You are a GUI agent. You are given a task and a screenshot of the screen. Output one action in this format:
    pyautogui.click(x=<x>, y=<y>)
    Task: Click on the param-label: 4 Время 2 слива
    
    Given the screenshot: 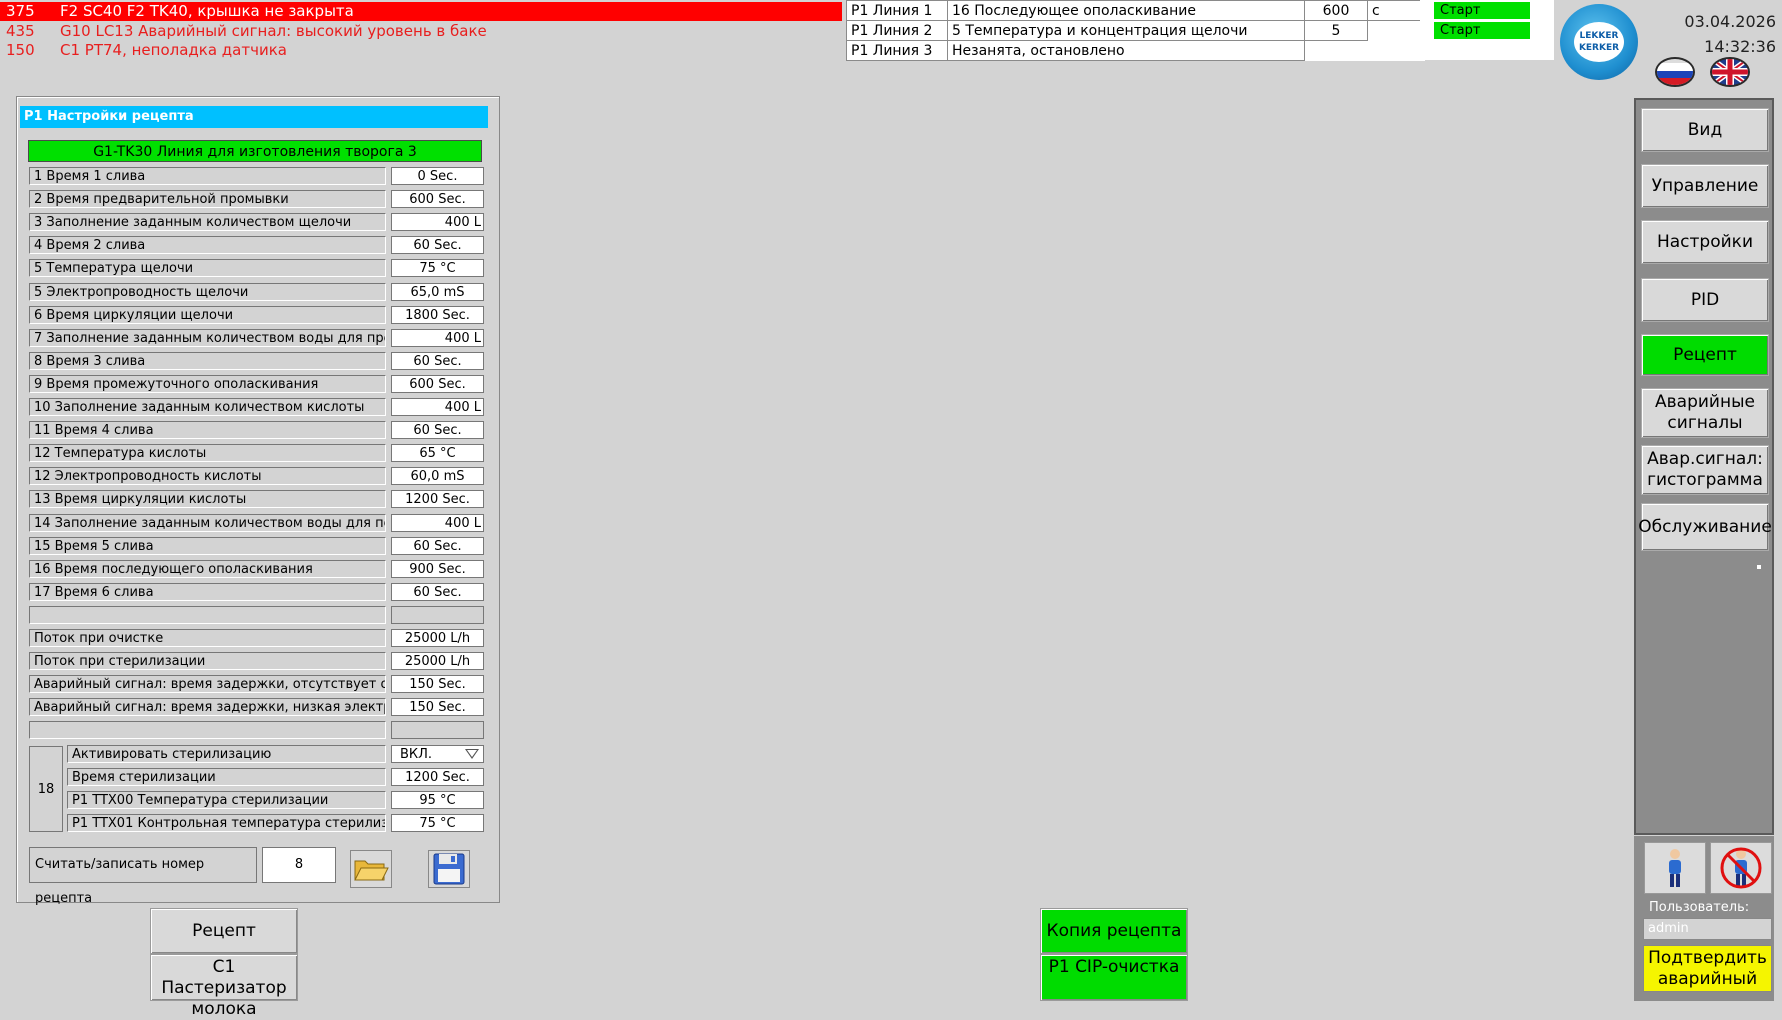 What is the action you would take?
    pyautogui.click(x=207, y=245)
    